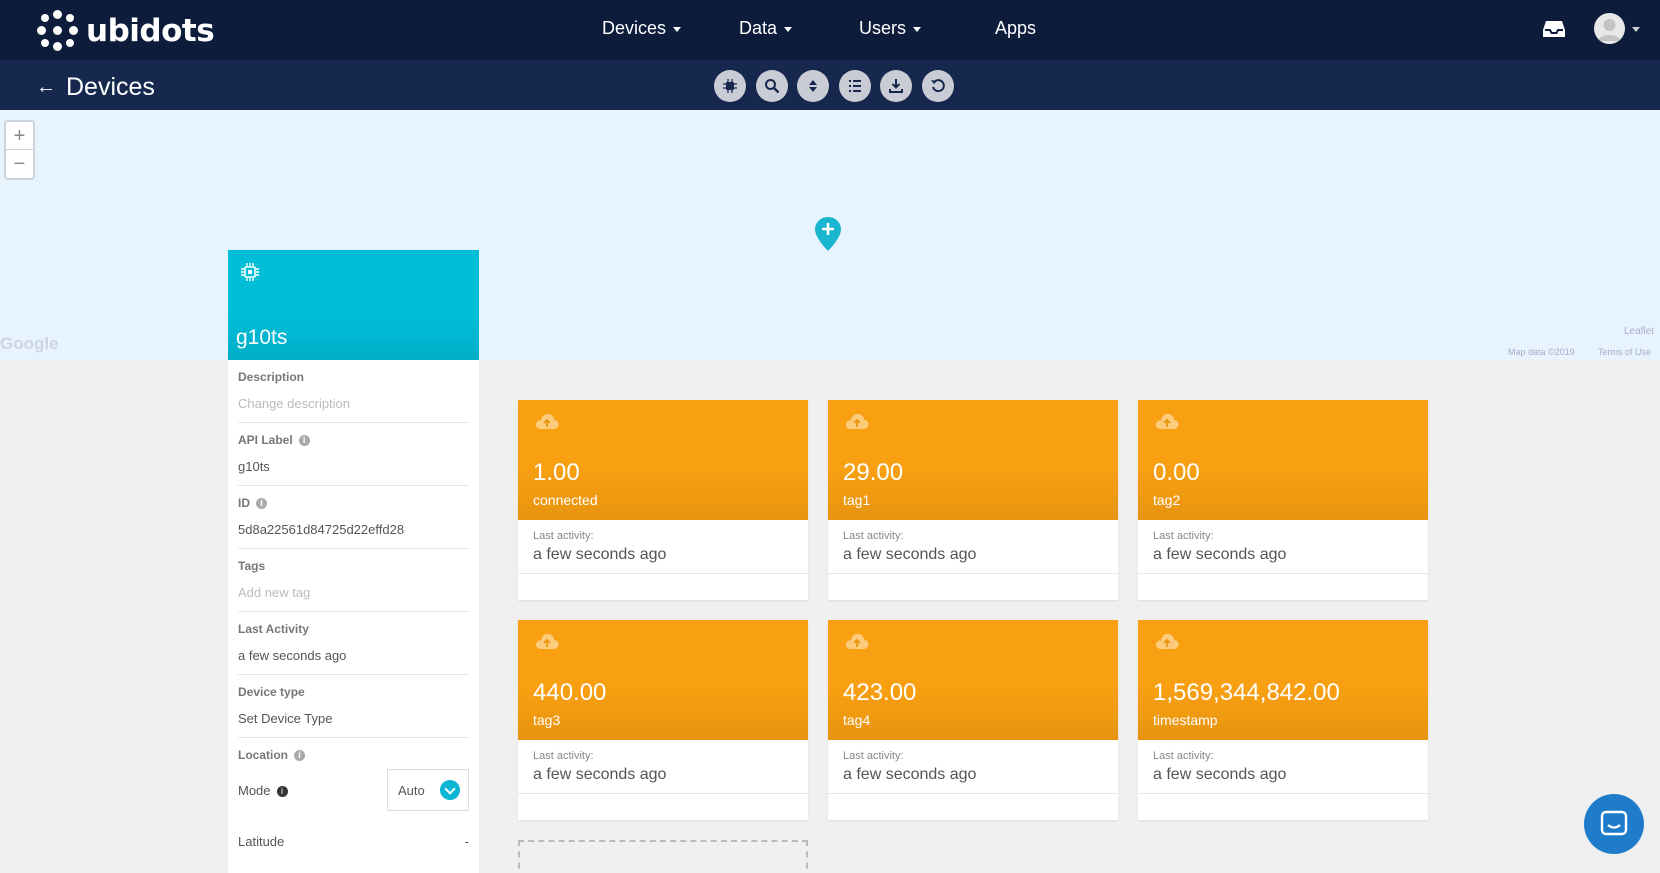 The width and height of the screenshot is (1660, 873). Describe the element at coordinates (353, 643) in the screenshot. I see `field-last-activity: Last Activity a few seconds ago` at that location.